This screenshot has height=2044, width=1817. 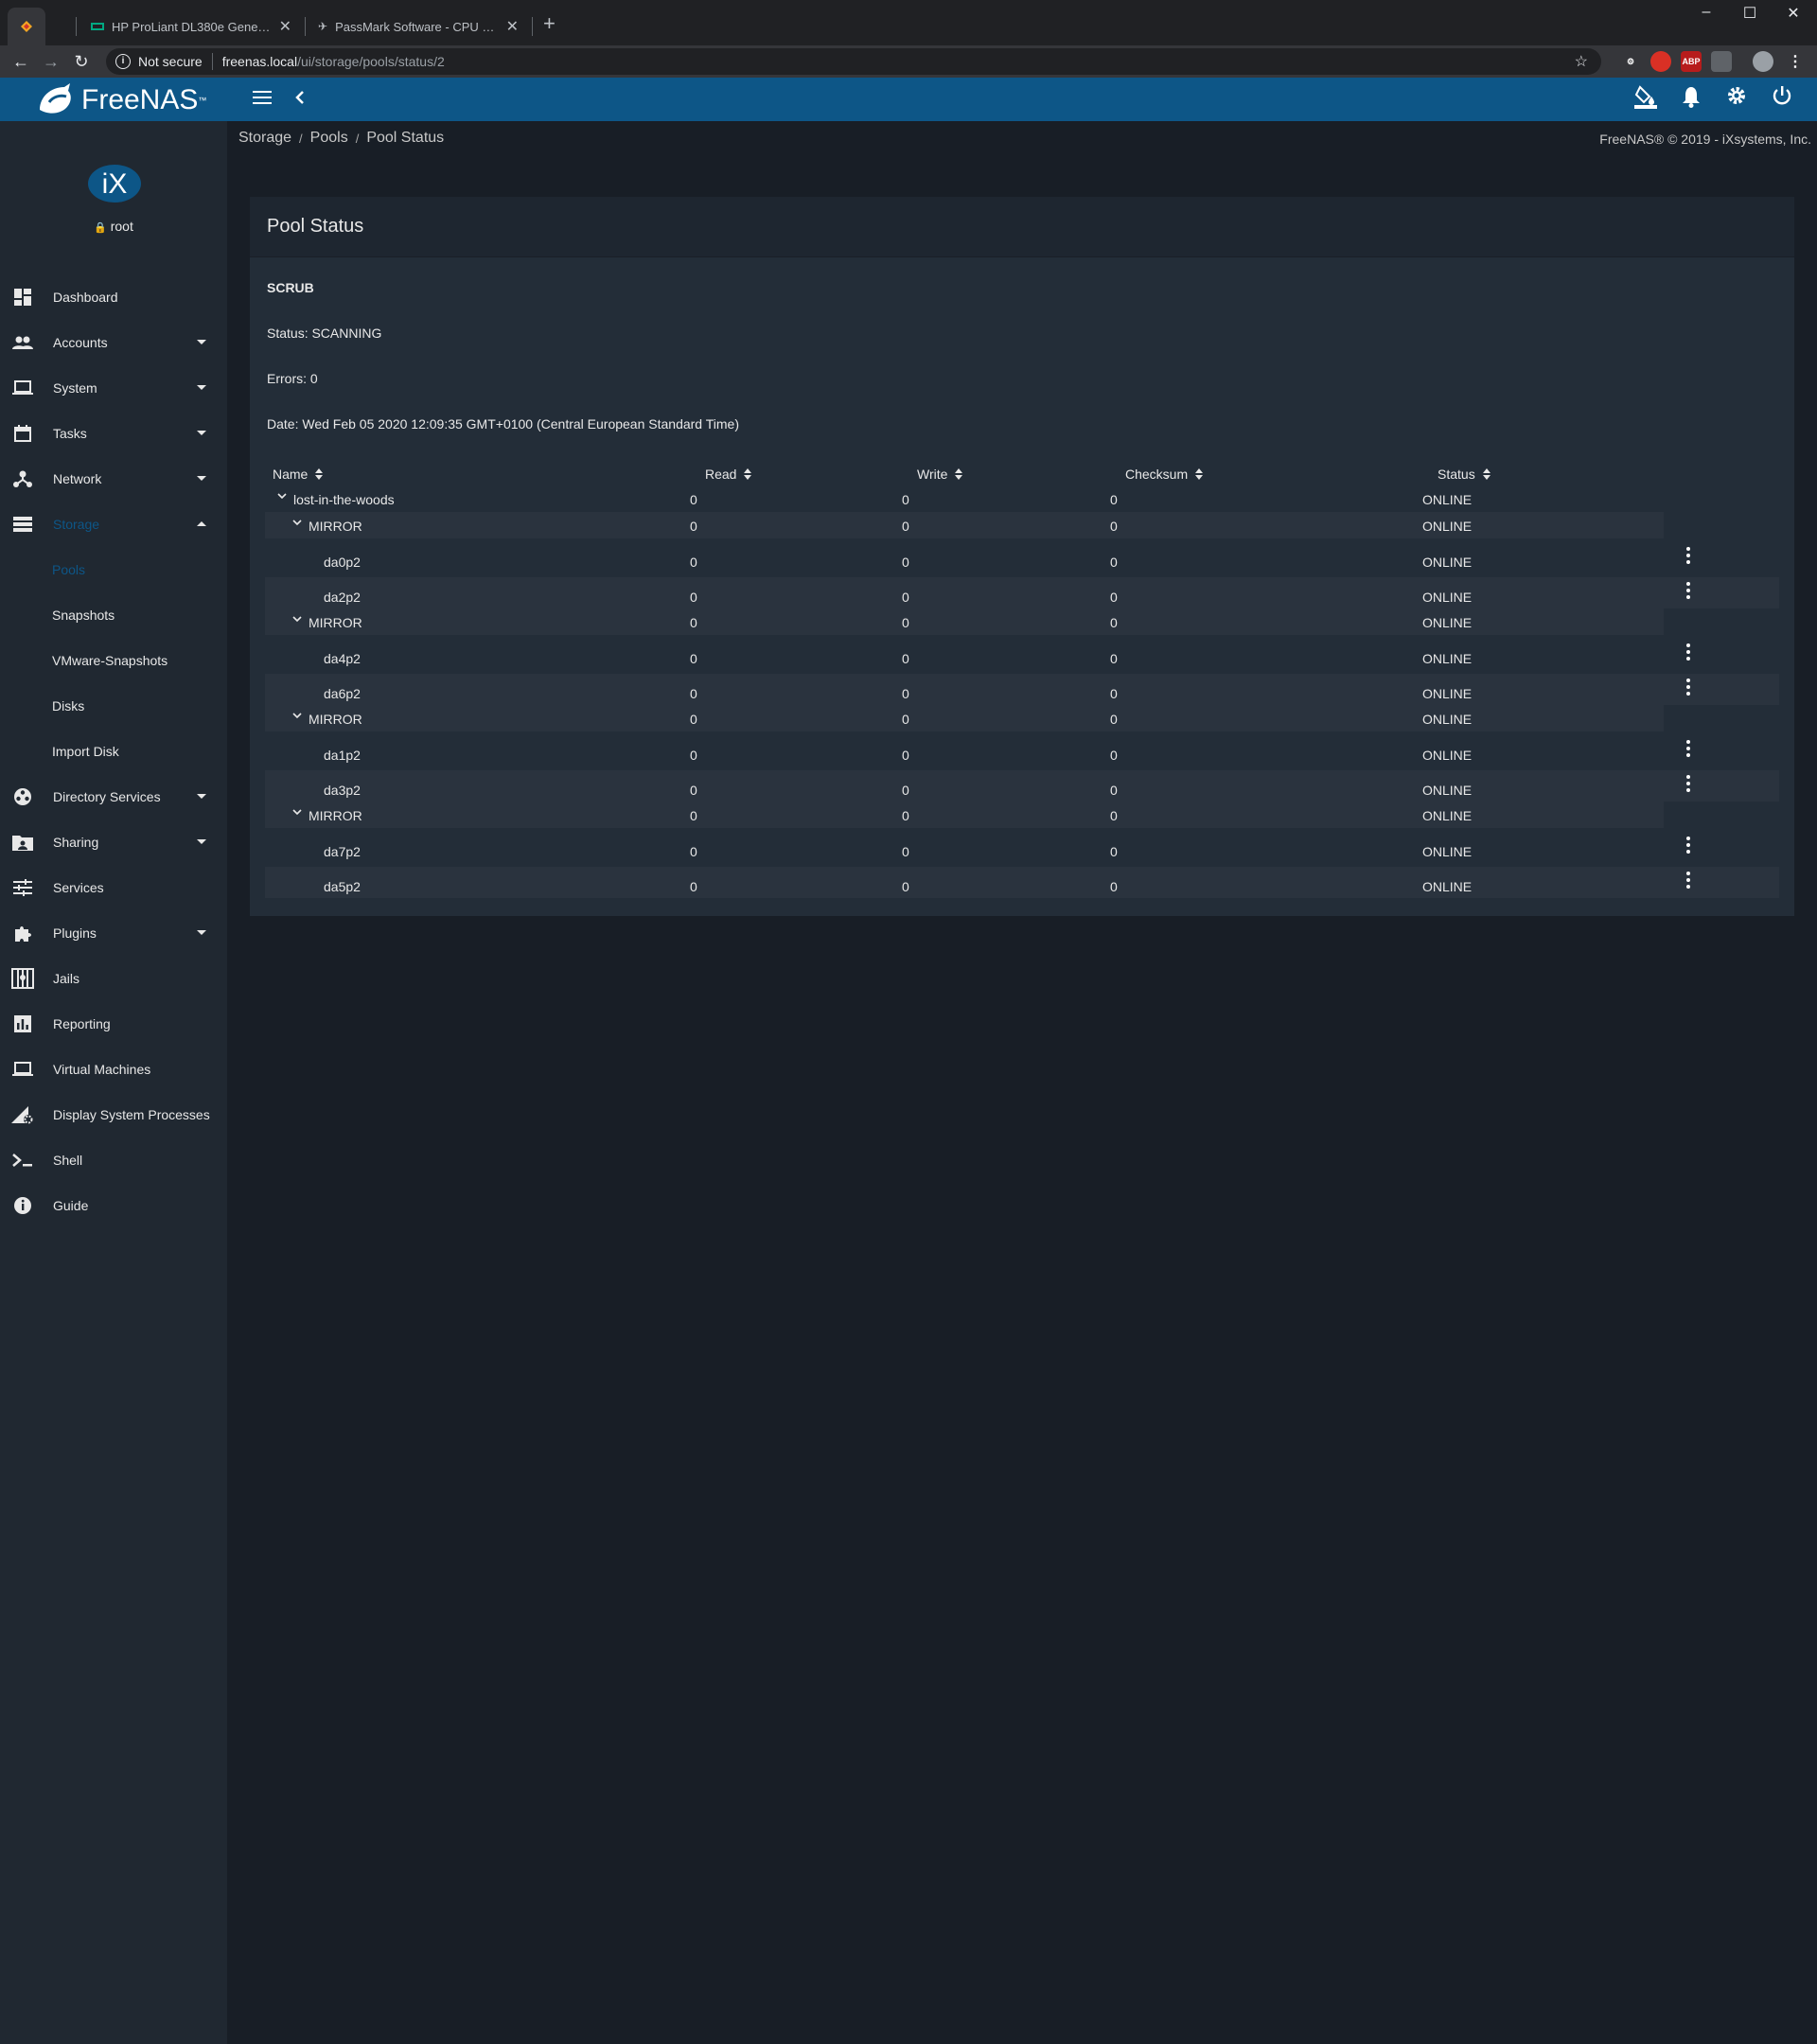 What do you see at coordinates (262, 98) in the screenshot?
I see `menu-icon` at bounding box center [262, 98].